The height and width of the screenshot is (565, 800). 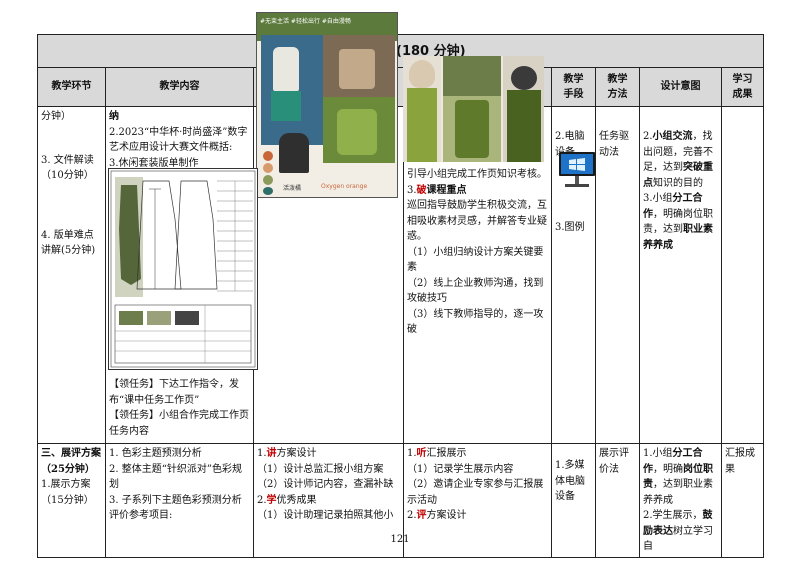 I want to click on header-phase: 教学环节, so click(x=71, y=87).